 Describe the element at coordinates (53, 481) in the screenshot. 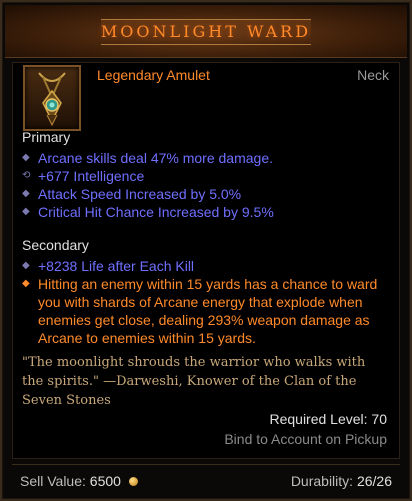

I see `sell-value-label: Sell Value:` at that location.